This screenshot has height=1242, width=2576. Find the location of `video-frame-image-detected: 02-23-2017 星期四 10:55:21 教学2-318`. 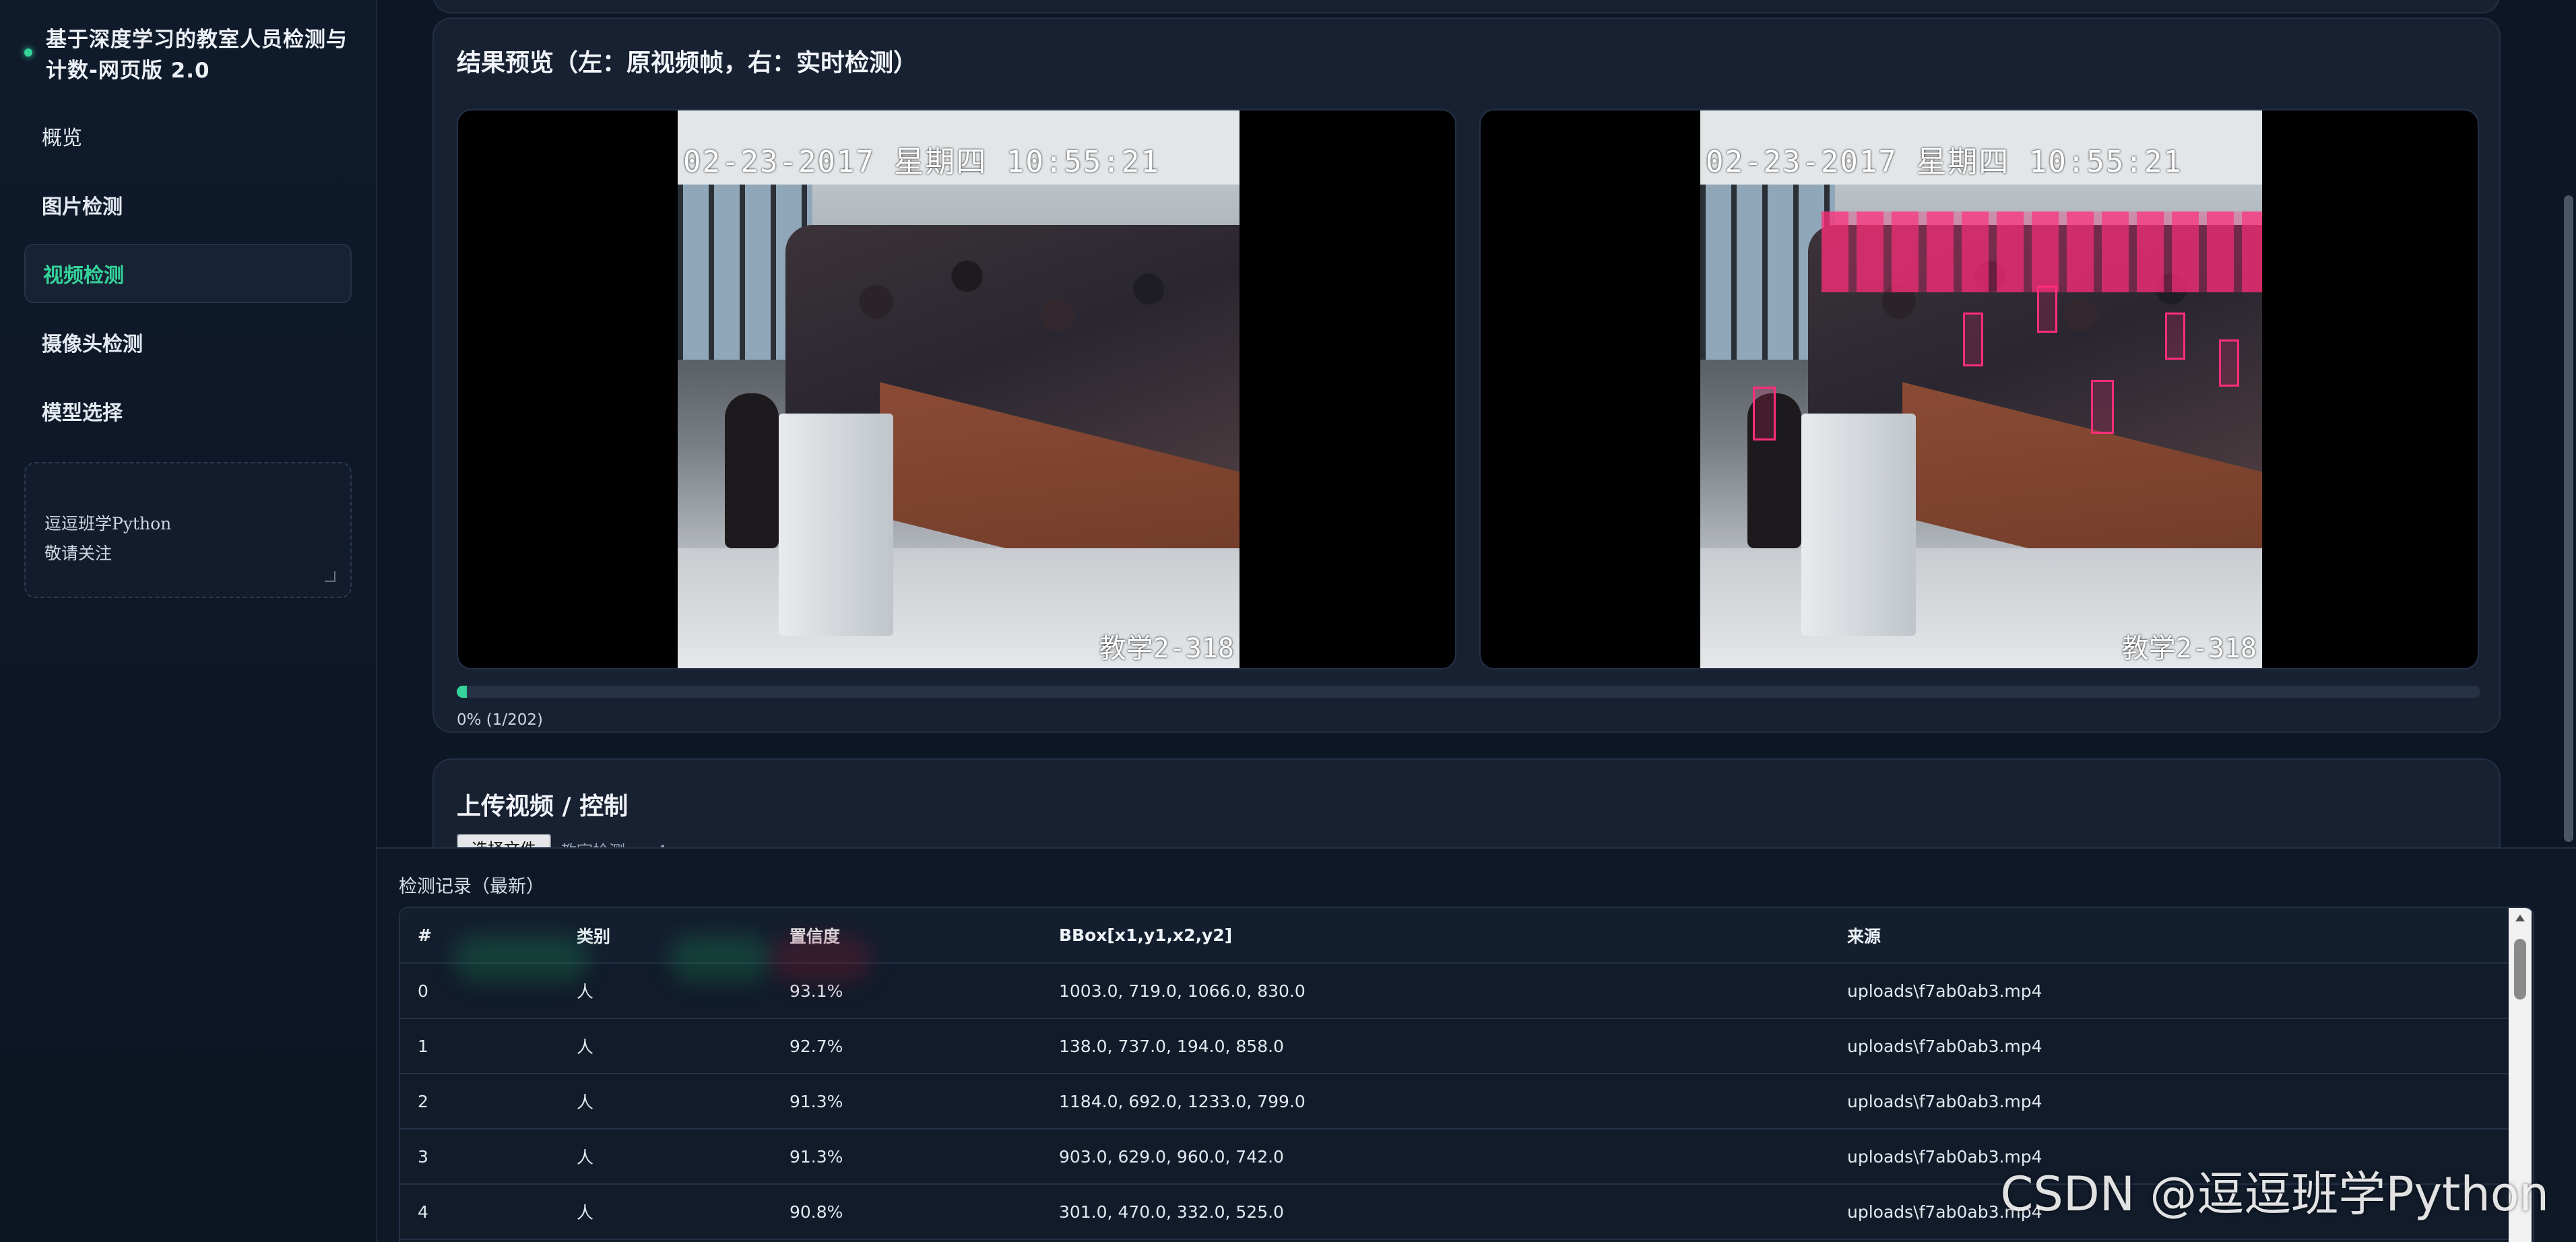

video-frame-image-detected: 02-23-2017 星期四 10:55:21 教学2-318 is located at coordinates (1981, 389).